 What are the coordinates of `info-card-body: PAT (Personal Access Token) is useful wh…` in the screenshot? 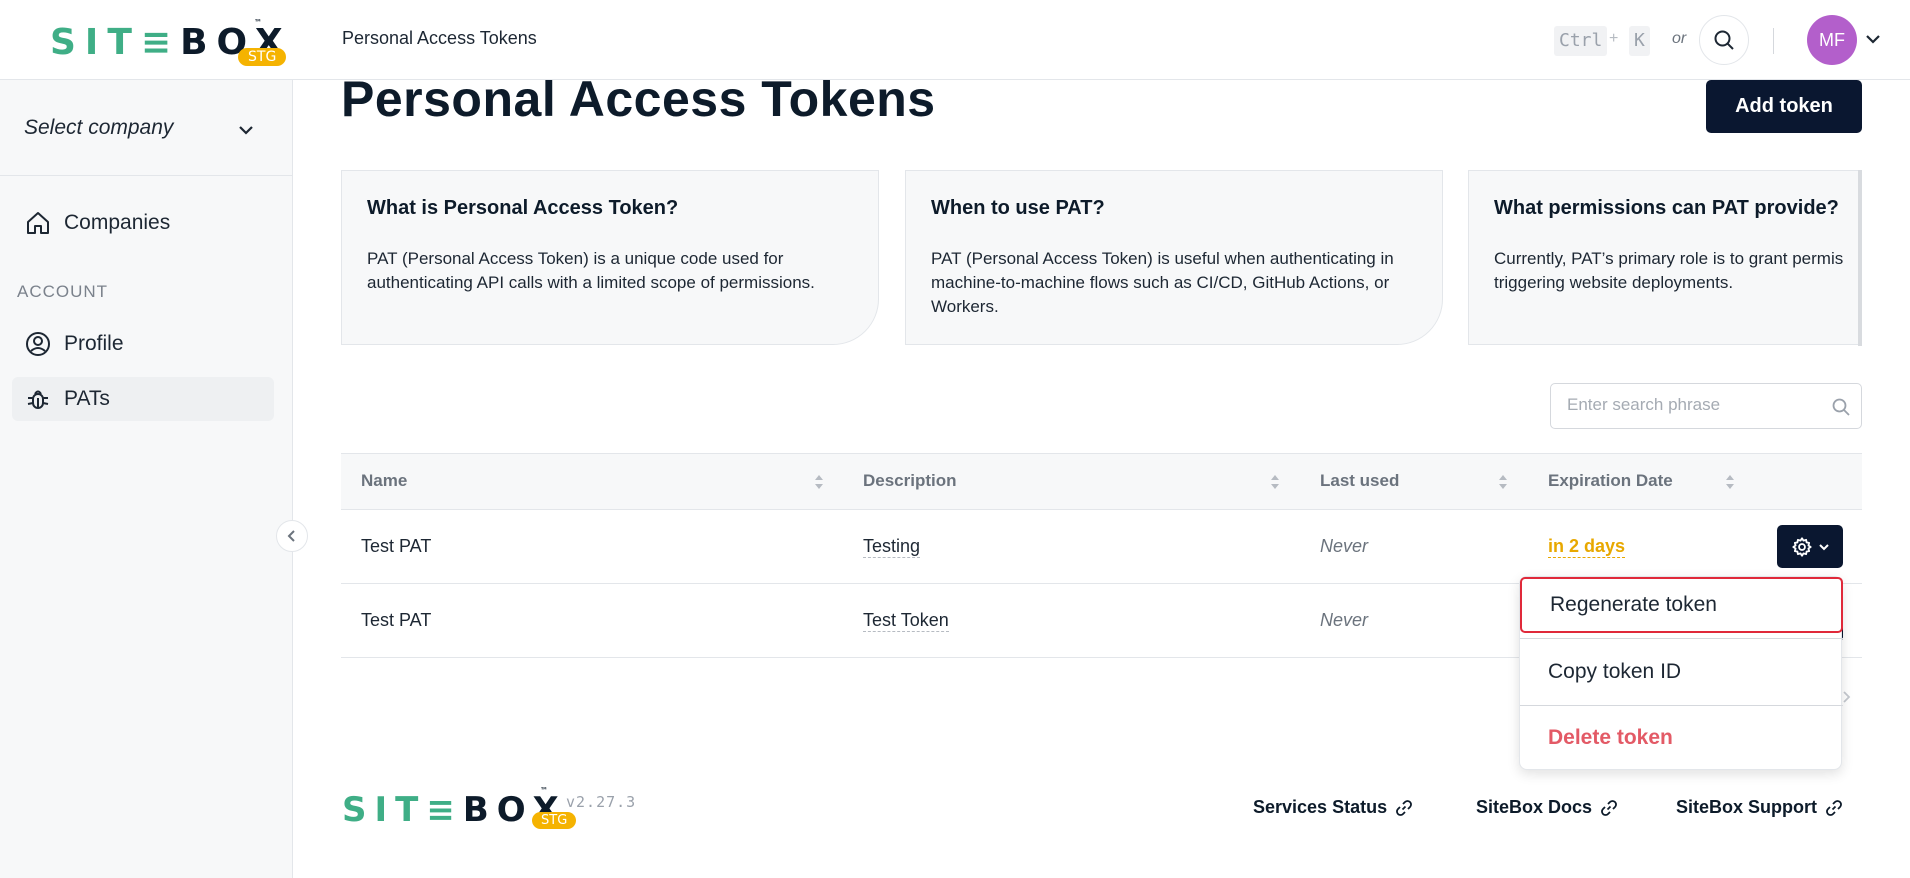 It's located at (1162, 282).